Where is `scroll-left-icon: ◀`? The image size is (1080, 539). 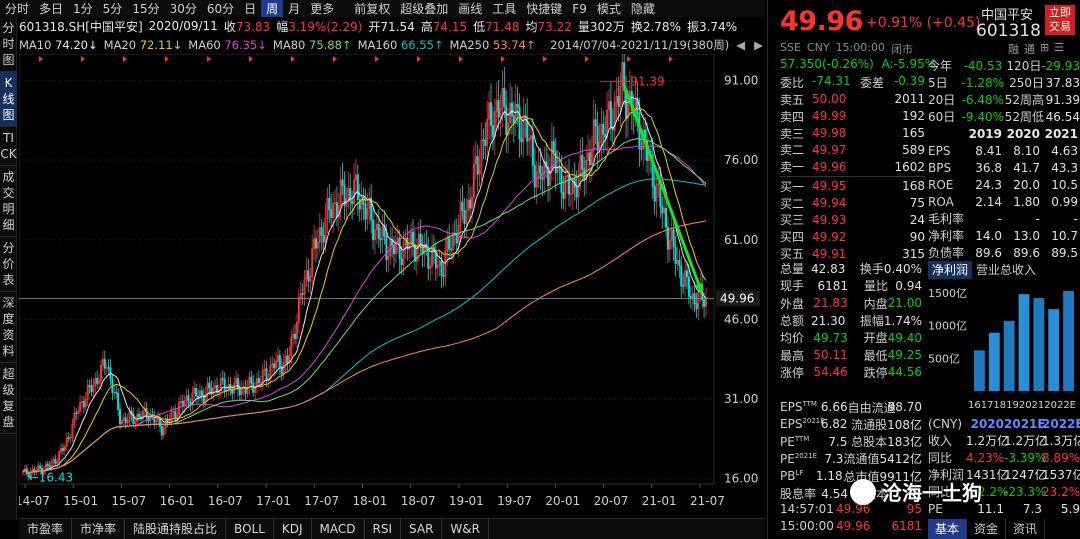
scroll-left-icon: ◀ is located at coordinates (740, 45).